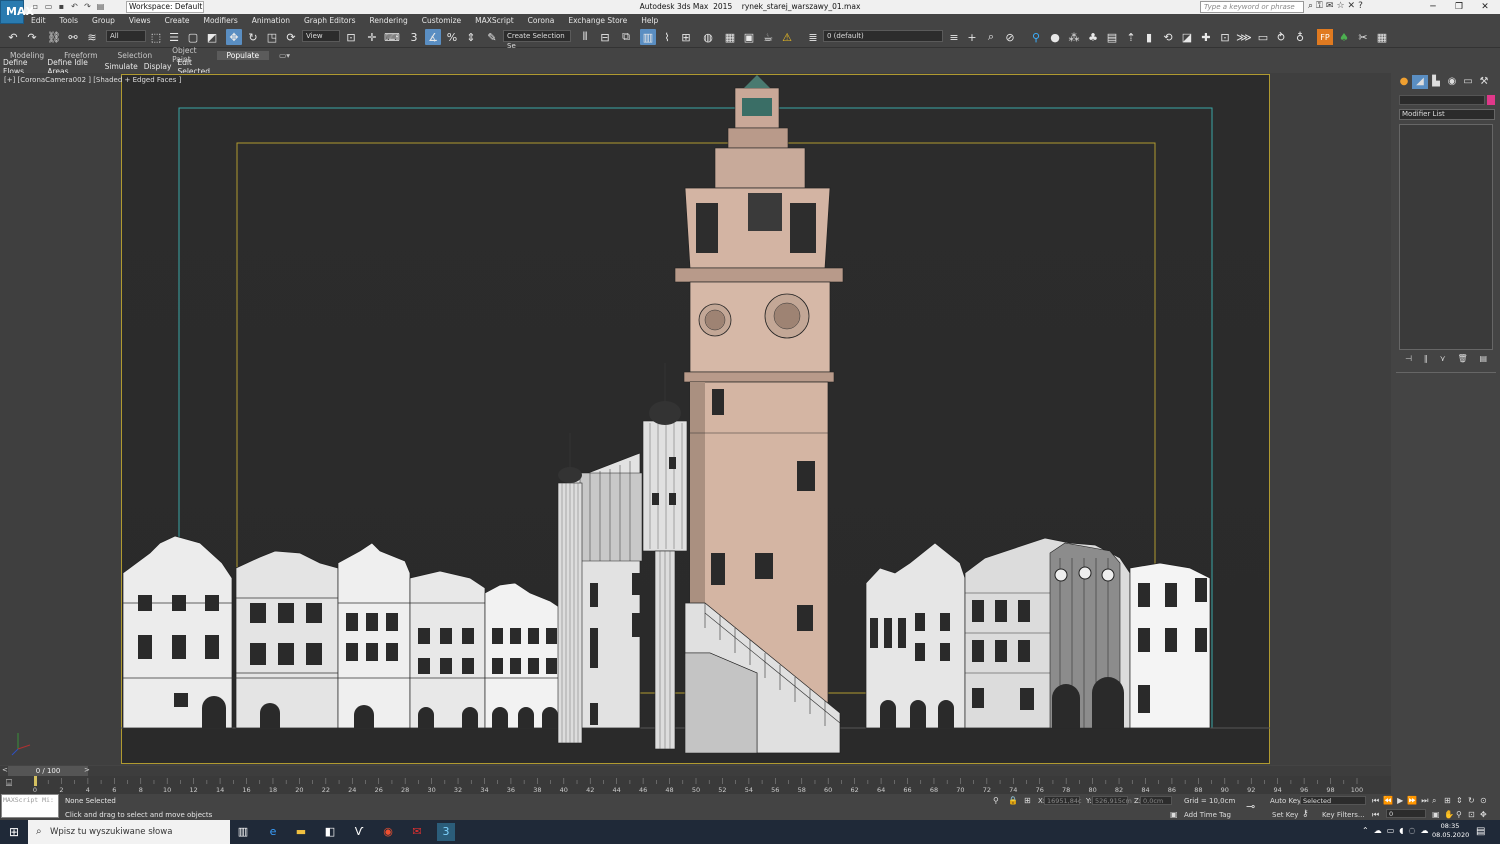 The width and height of the screenshot is (1500, 844). I want to click on time-slider-prev-icon: <, so click(5, 770).